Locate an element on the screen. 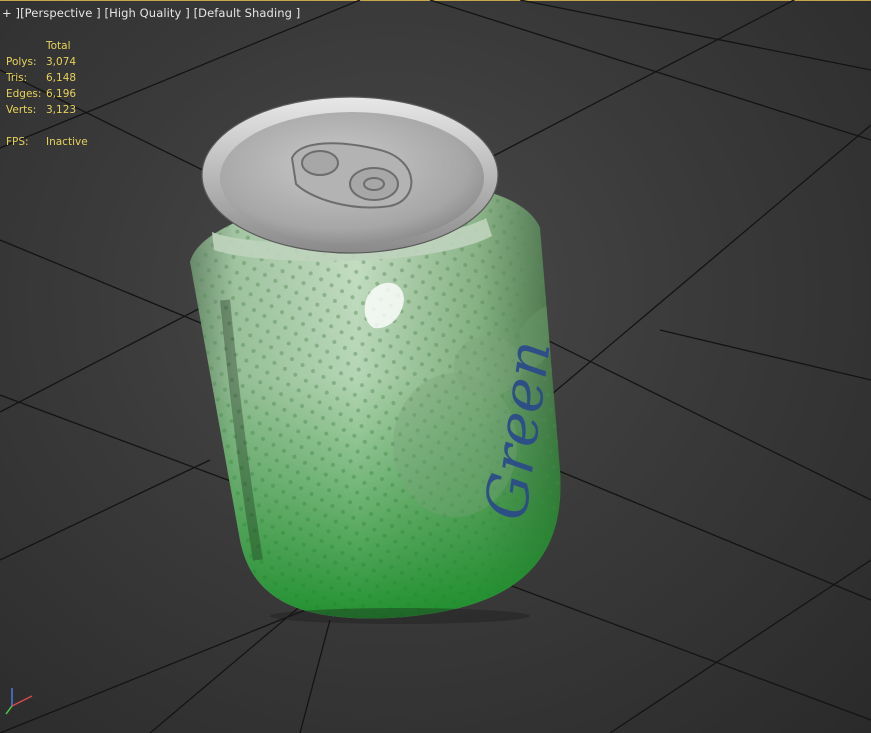 The height and width of the screenshot is (733, 871). stats-polys-row: Polys: 3,074 is located at coordinates (47, 62).